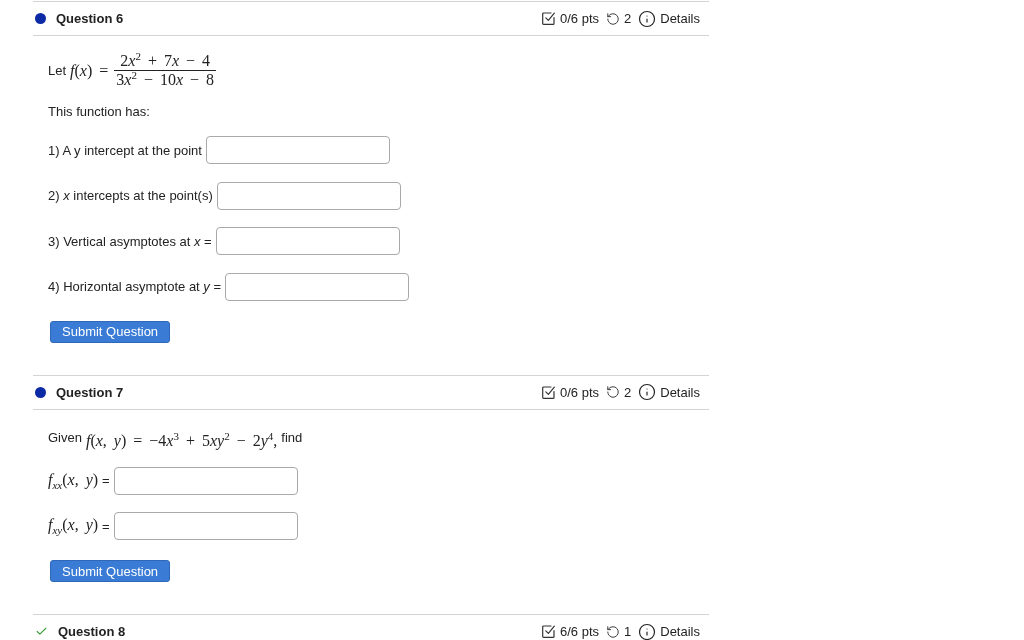 The image size is (1024, 640). I want to click on answer-label: 4) Horizontal asymptote at y =, so click(135, 286).